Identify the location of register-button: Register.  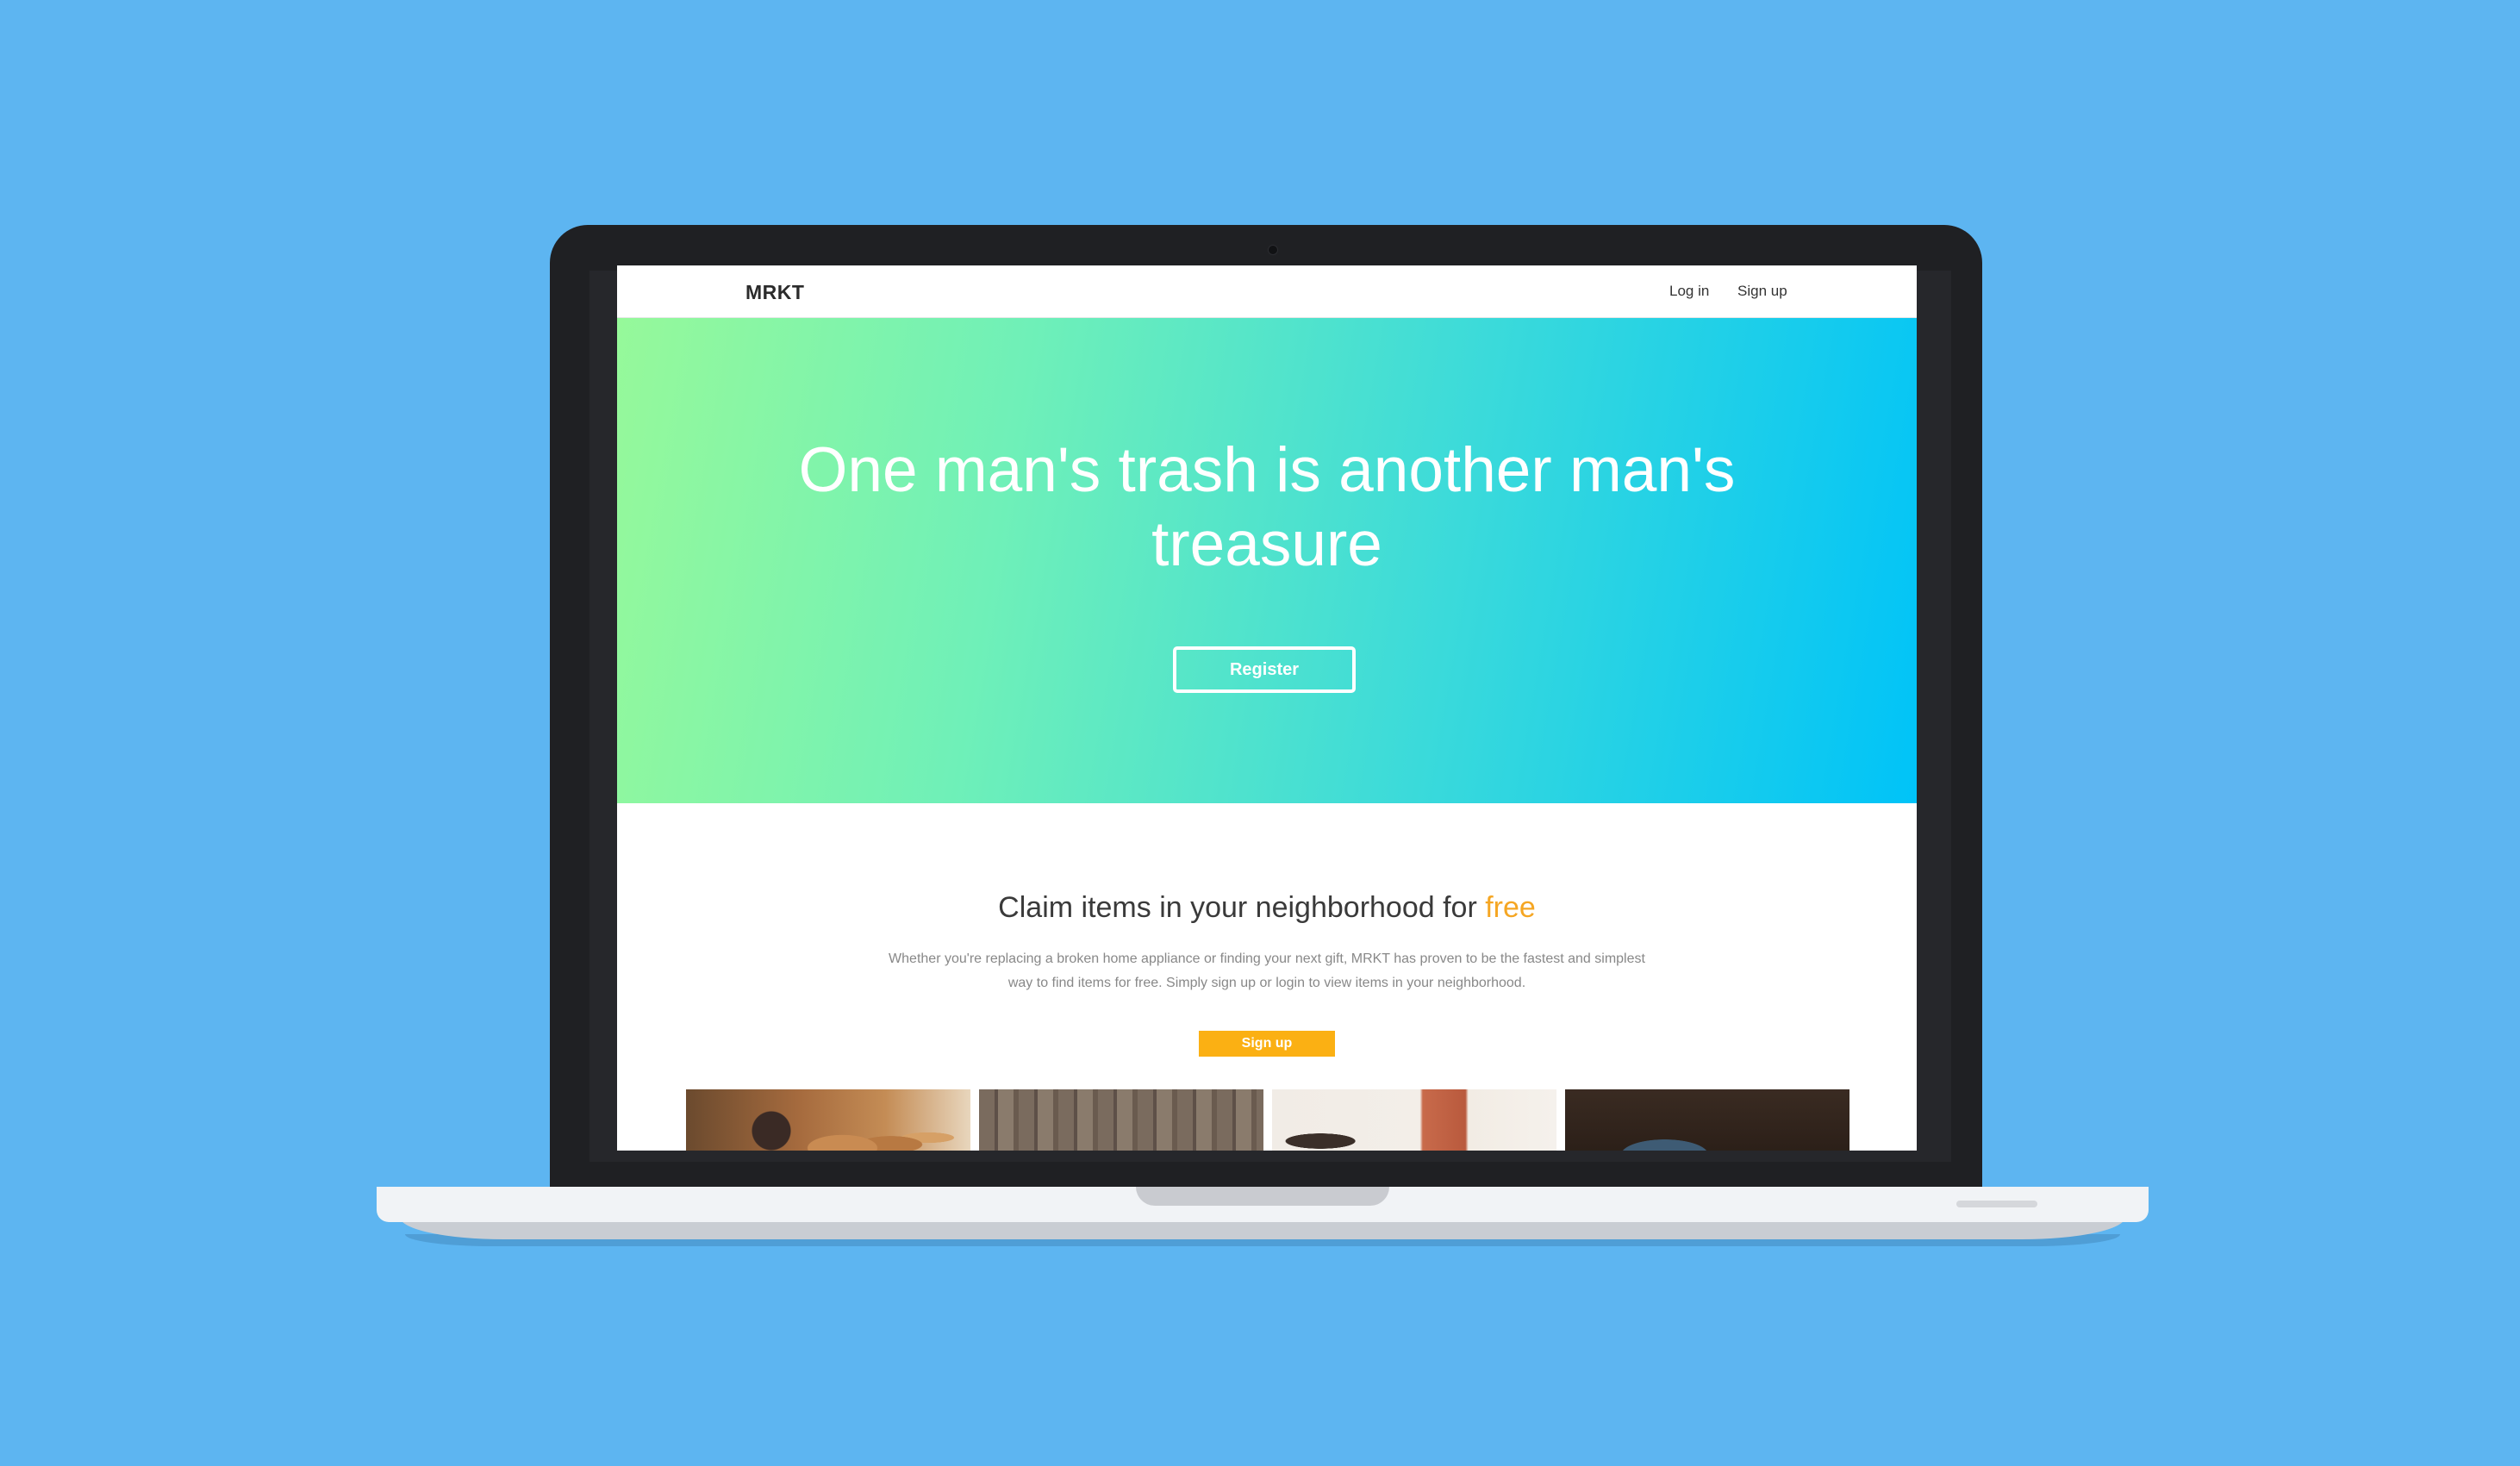
(1265, 669).